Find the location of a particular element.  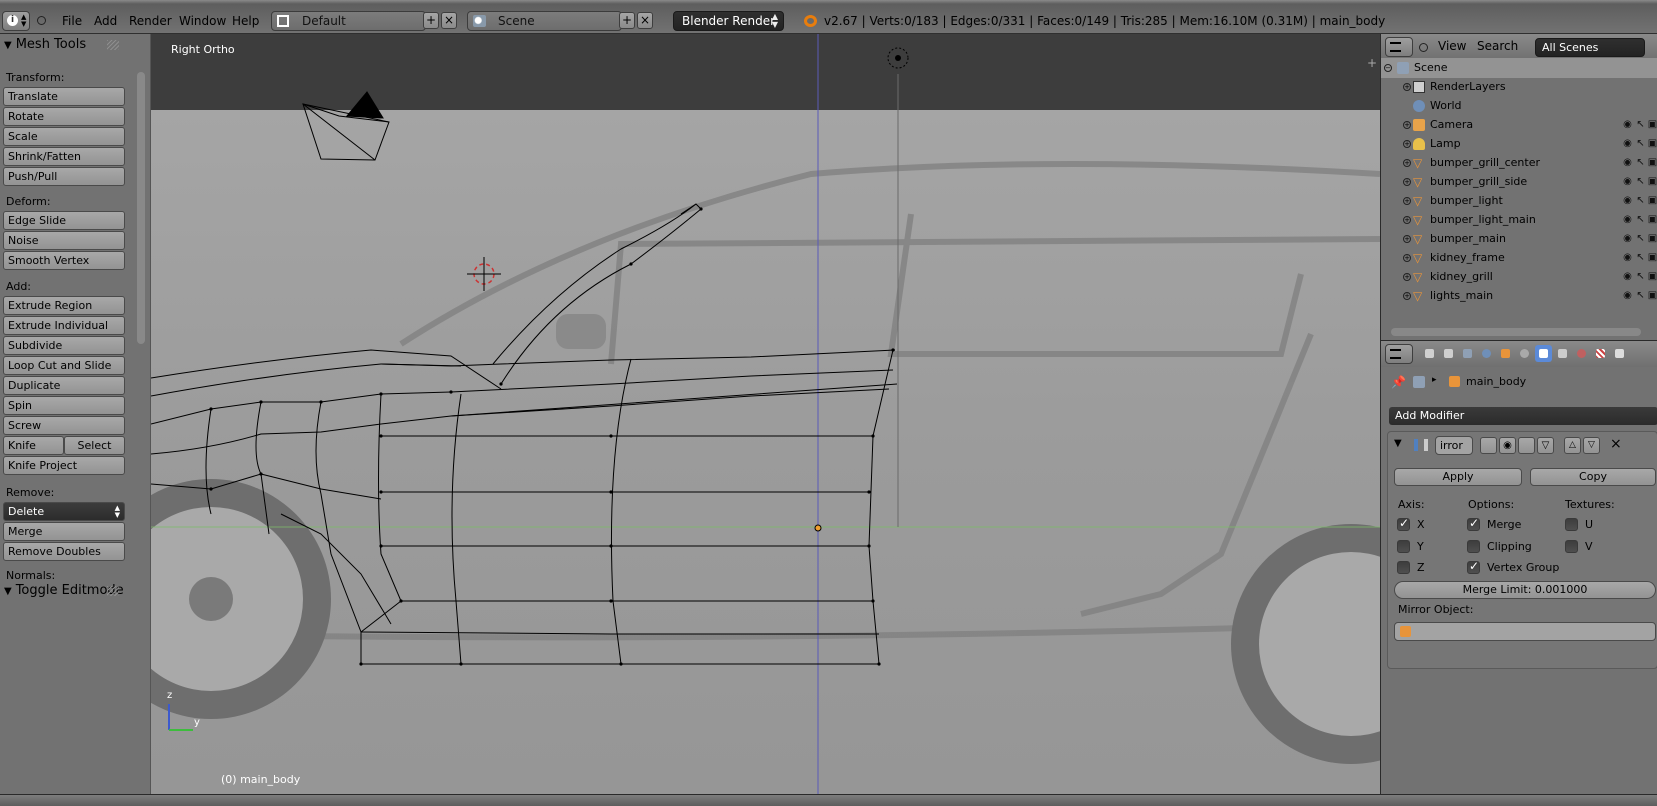

tab-texture is located at coordinates (1600, 353).